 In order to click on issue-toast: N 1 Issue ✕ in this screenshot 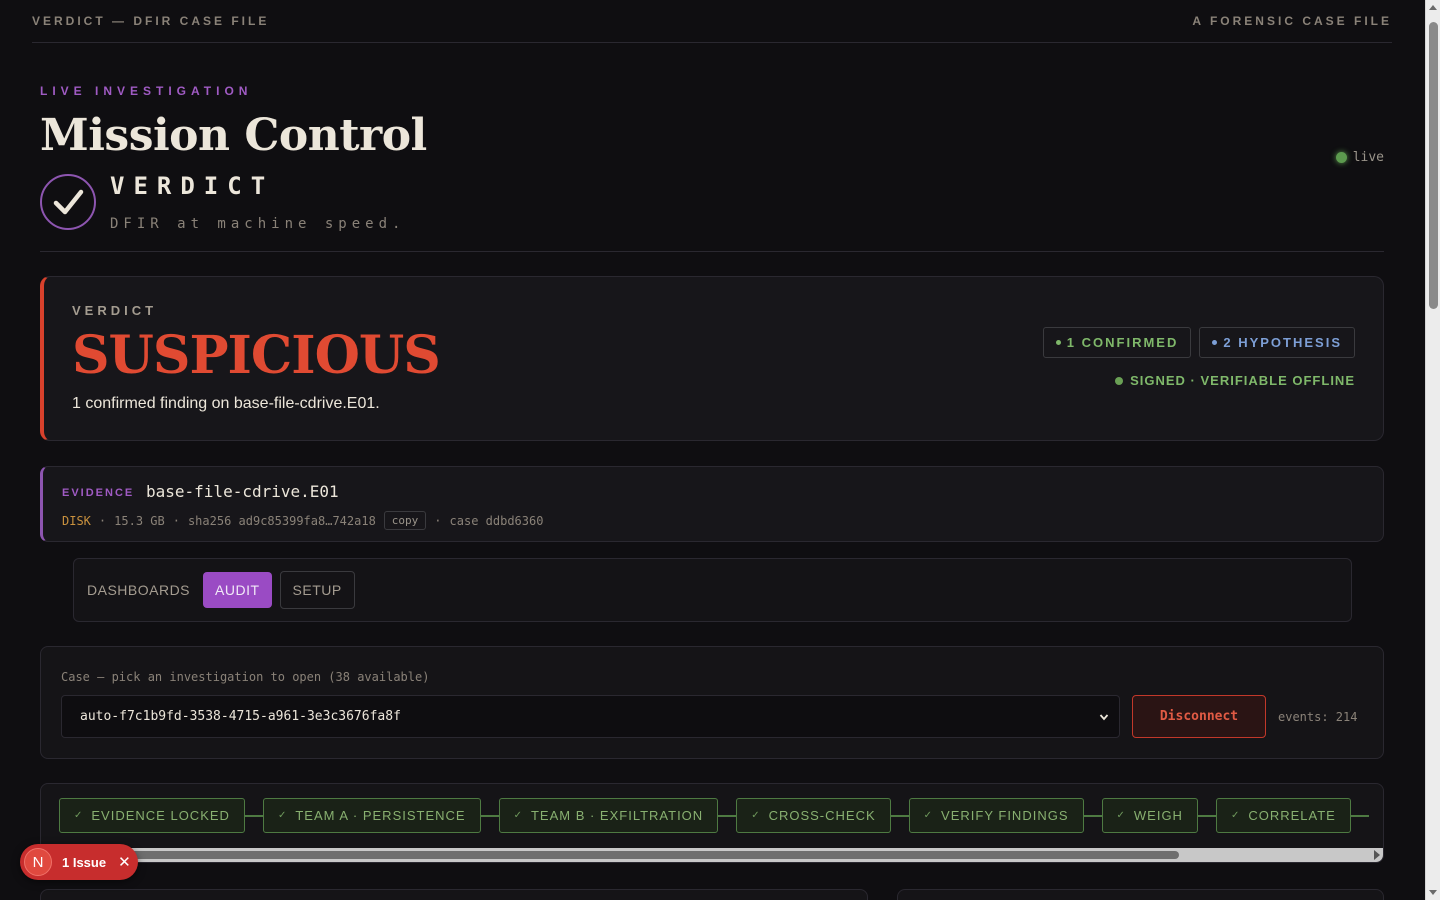, I will do `click(79, 862)`.